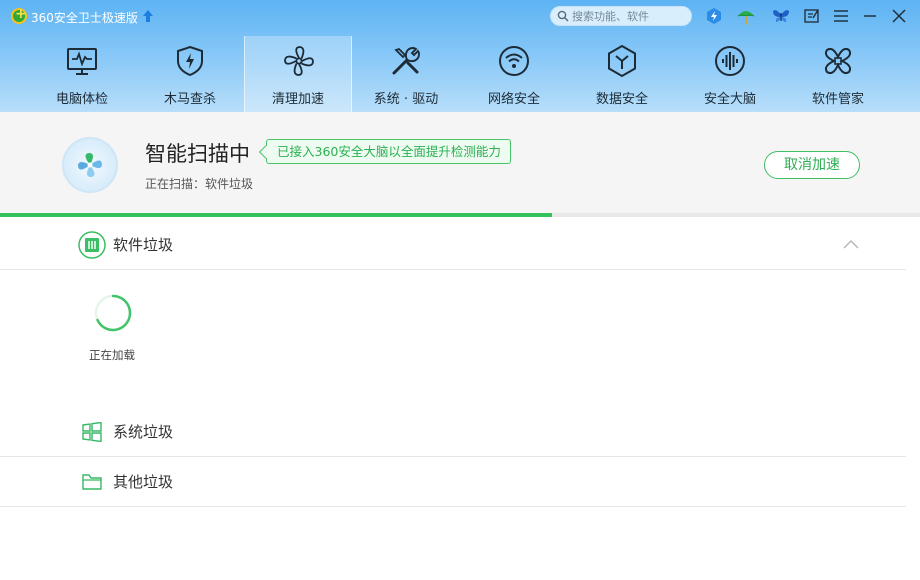 The width and height of the screenshot is (920, 580). Describe the element at coordinates (84, 18) in the screenshot. I see `app-title: 360安全卫士极速版` at that location.